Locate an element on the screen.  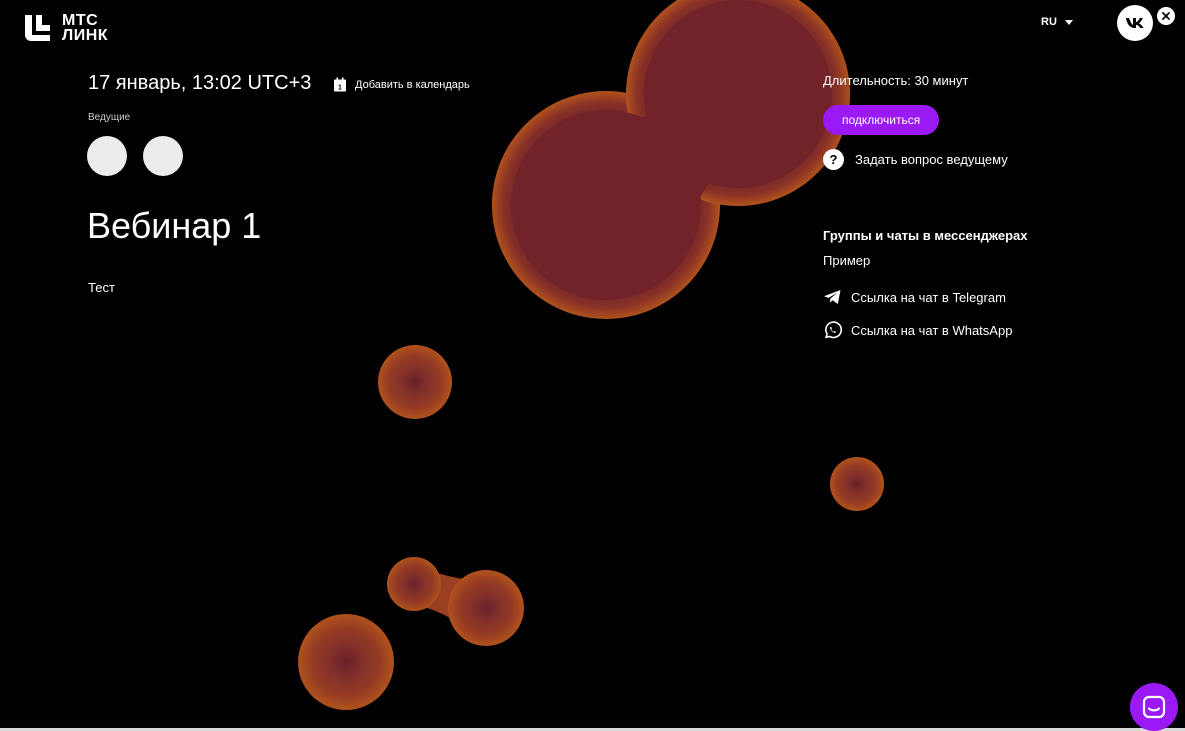
telegram-link-label: Ссылка на чат в Telegram is located at coordinates (928, 297).